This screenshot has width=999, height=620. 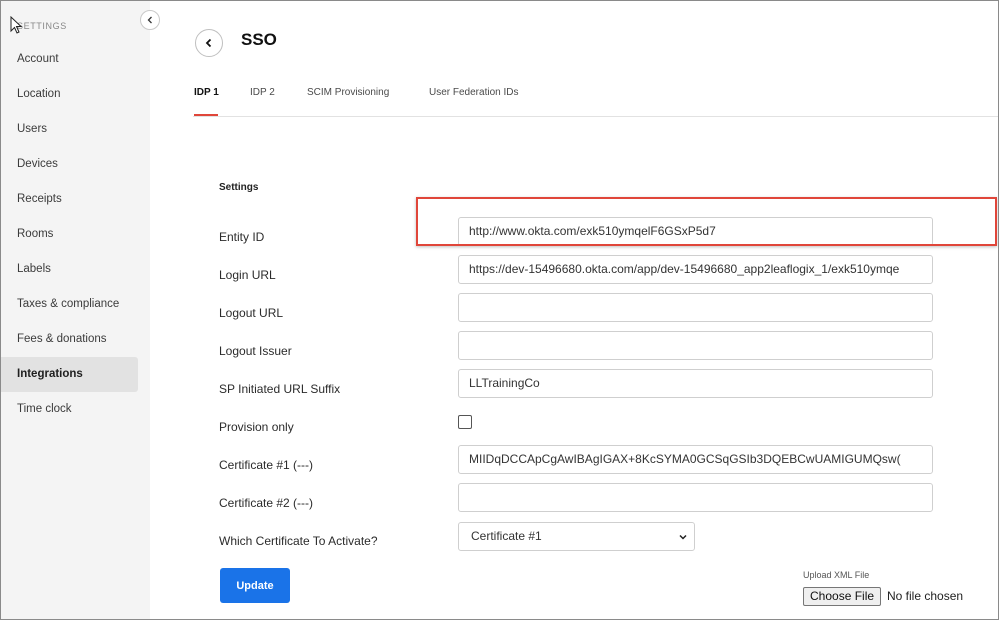 What do you see at coordinates (280, 389) in the screenshot?
I see `sp-suffix-label: SP Initiated URL Suffix` at bounding box center [280, 389].